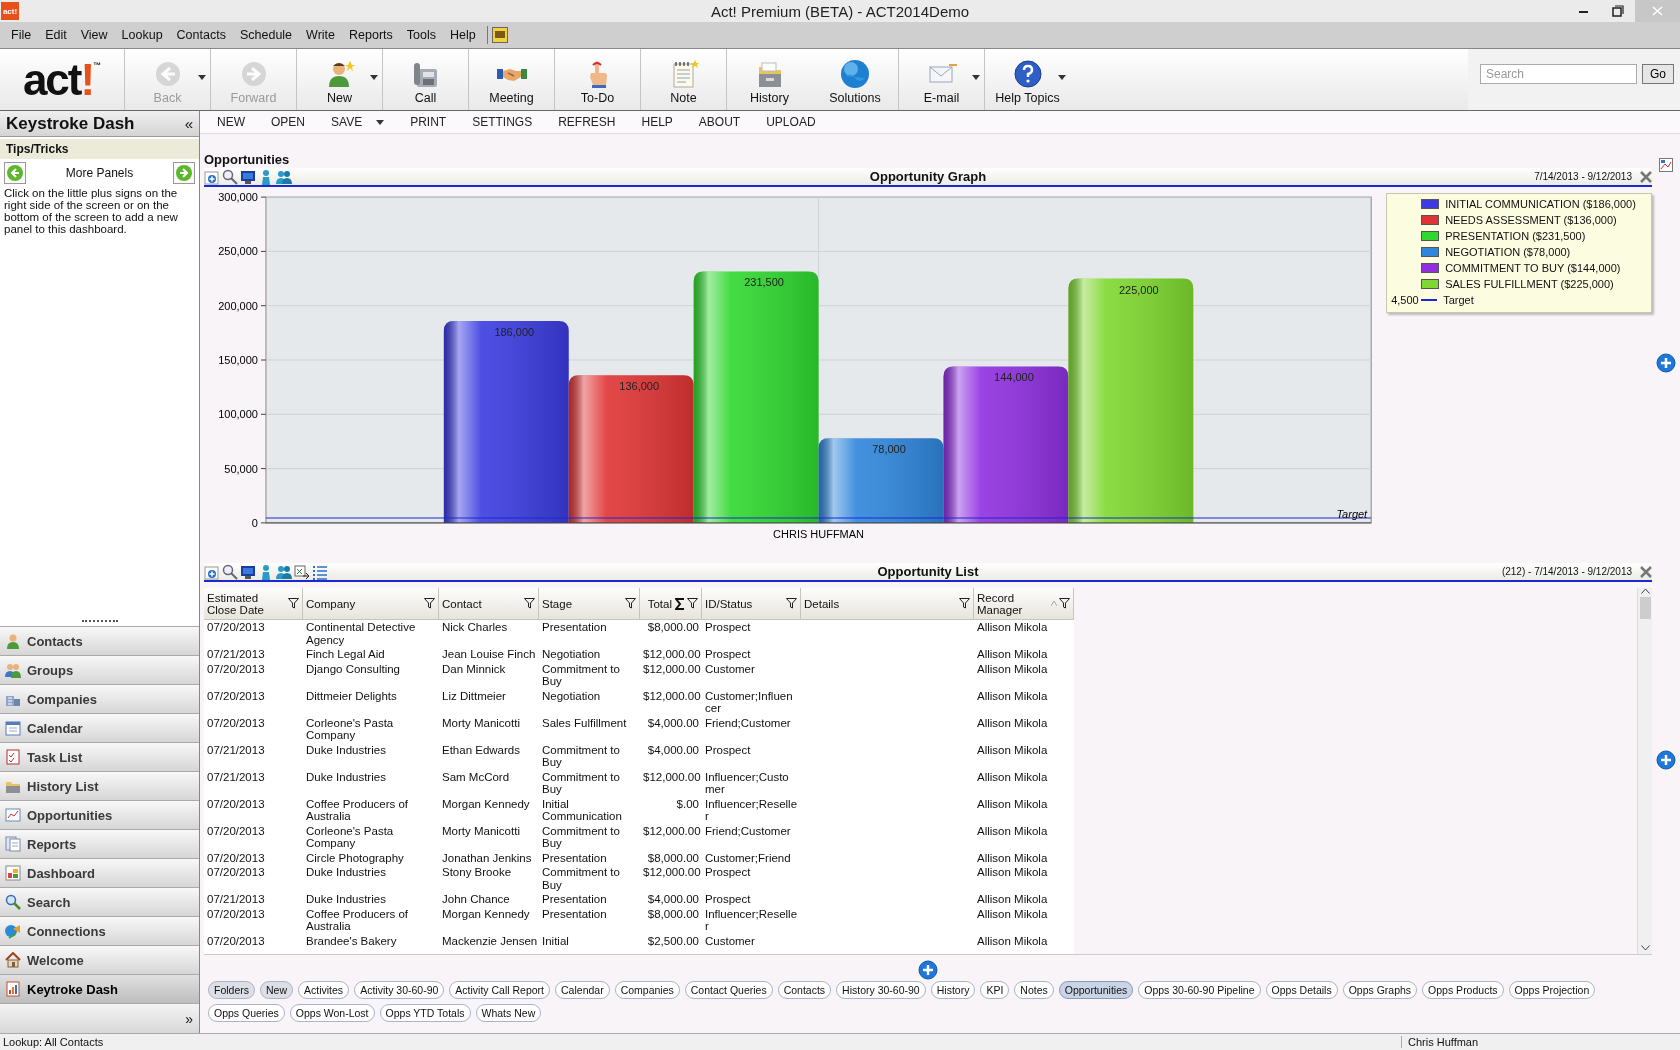  I want to click on panel-tab: Opps 30-60-90 Pipeline, so click(1199, 990).